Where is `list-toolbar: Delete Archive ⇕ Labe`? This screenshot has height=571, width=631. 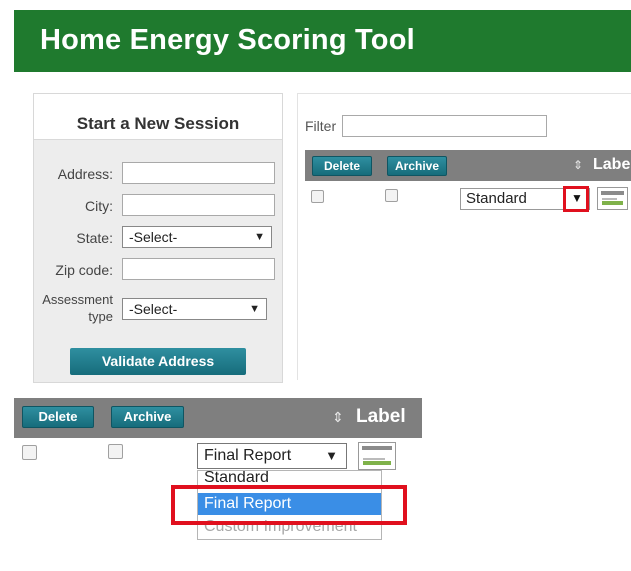
list-toolbar: Delete Archive ⇕ Labe is located at coordinates (468, 165).